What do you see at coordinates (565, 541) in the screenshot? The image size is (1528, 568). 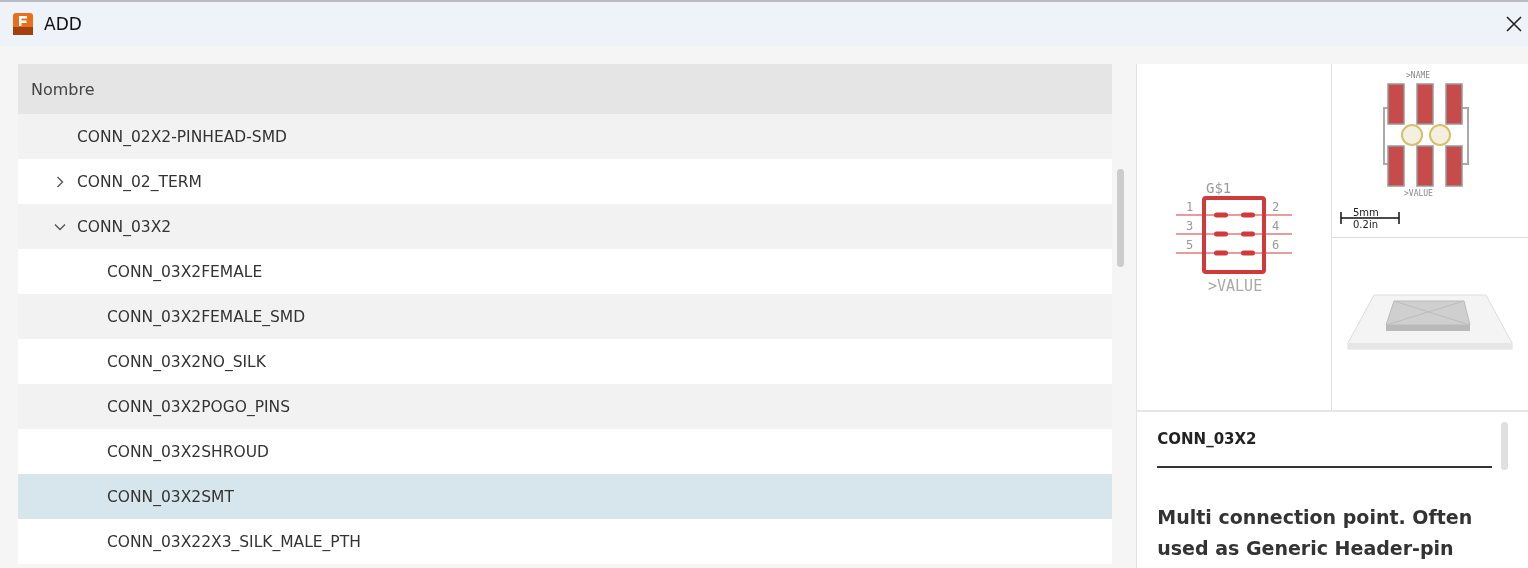 I see `tree-item: CONN_03X22X3_SILK_MALE_PTH` at bounding box center [565, 541].